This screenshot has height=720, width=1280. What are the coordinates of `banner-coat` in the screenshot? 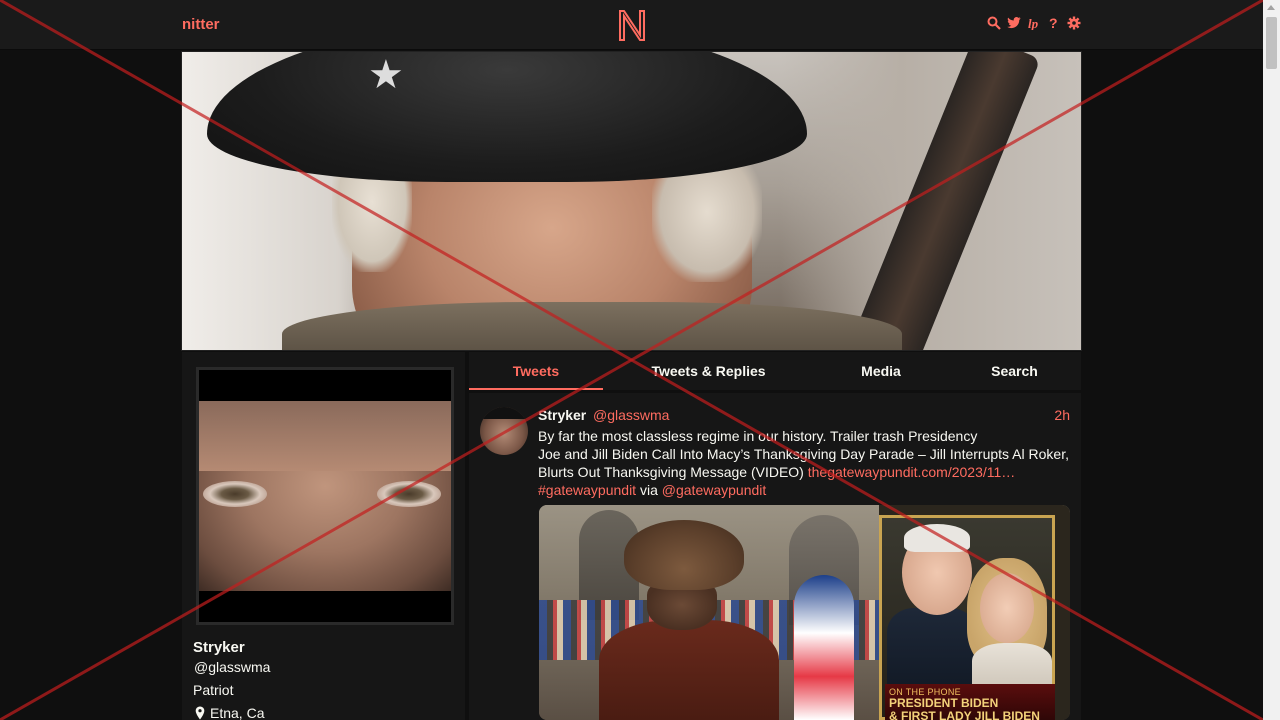 It's located at (592, 326).